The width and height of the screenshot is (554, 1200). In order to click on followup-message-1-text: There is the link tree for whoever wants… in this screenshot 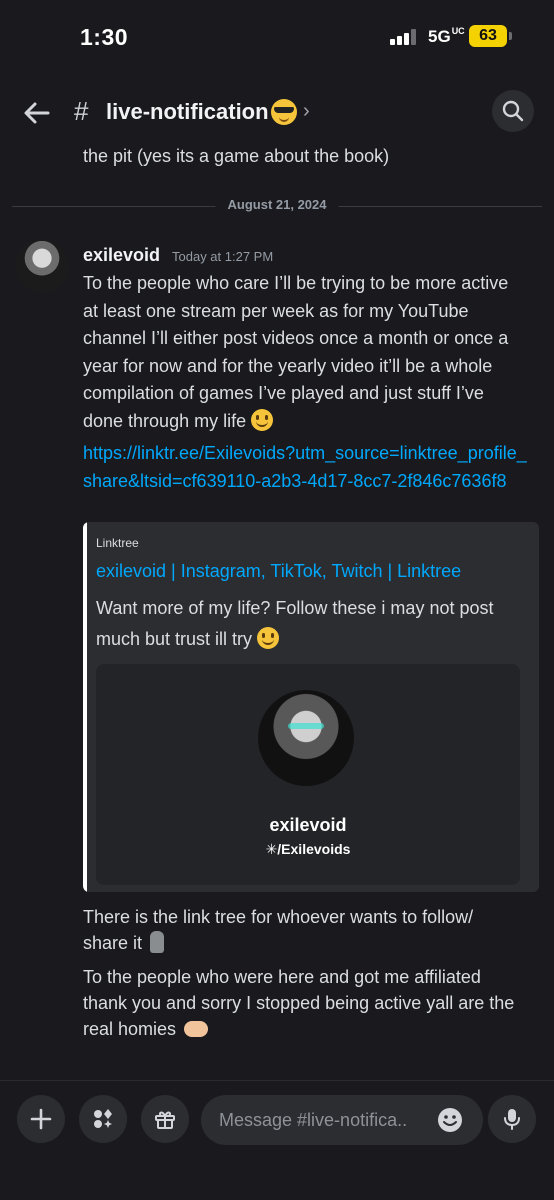, I will do `click(278, 930)`.